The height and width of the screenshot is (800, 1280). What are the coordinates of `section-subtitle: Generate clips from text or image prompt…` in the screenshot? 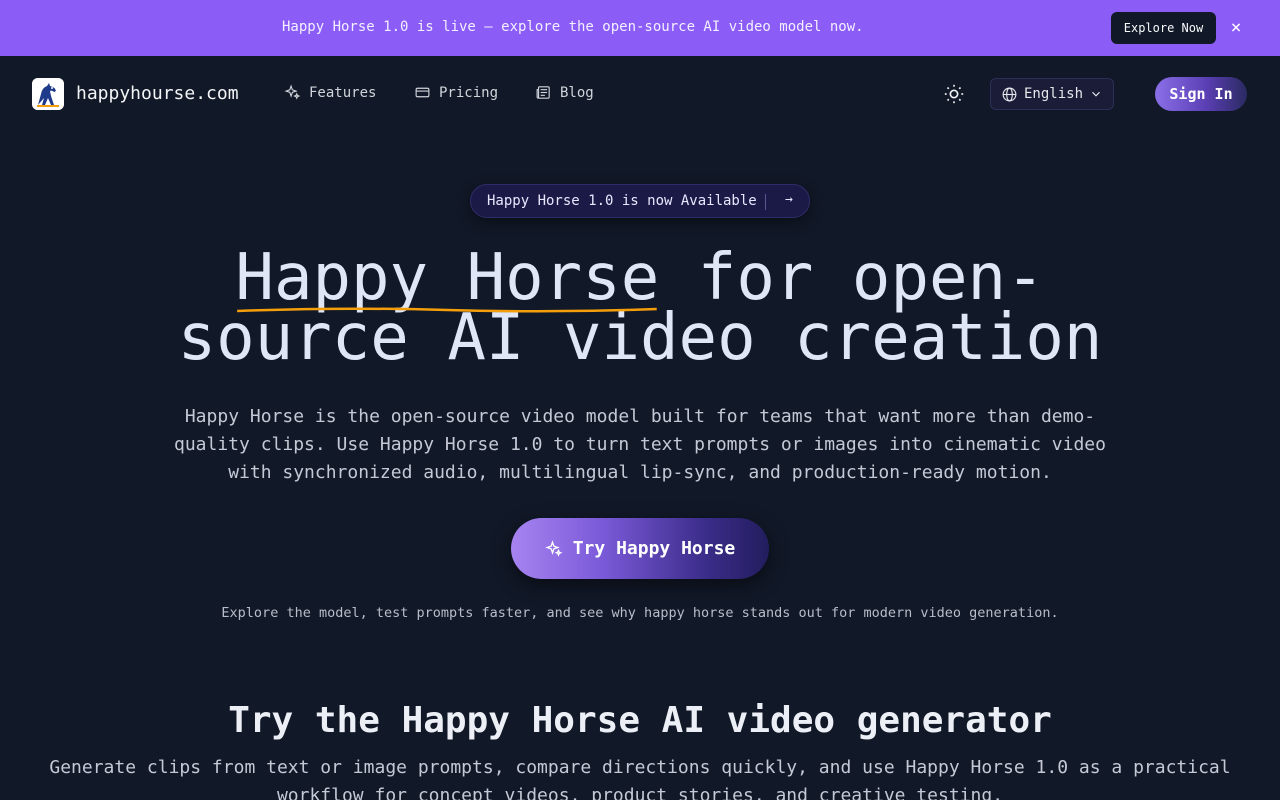 It's located at (640, 778).